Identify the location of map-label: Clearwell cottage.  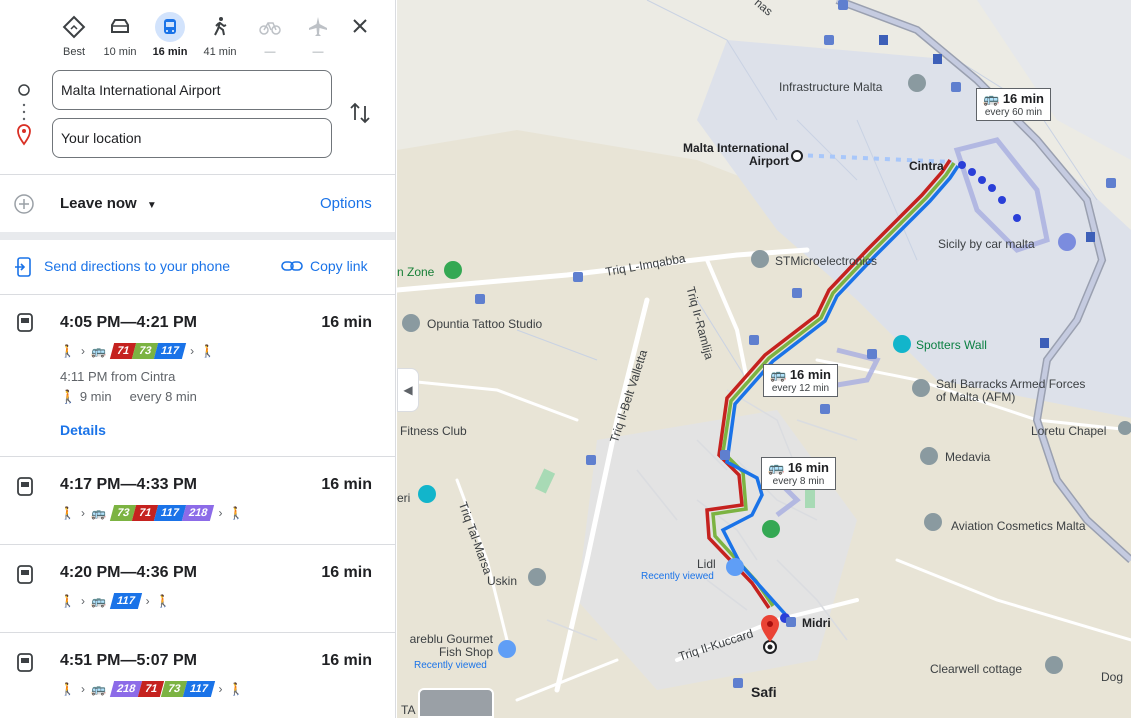
(976, 669).